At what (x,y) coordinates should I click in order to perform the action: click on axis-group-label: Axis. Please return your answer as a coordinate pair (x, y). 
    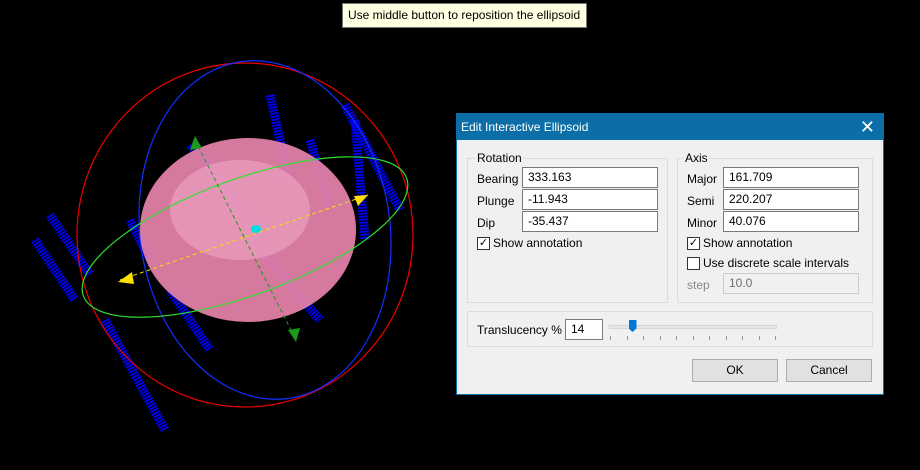
    Looking at the image, I should click on (696, 158).